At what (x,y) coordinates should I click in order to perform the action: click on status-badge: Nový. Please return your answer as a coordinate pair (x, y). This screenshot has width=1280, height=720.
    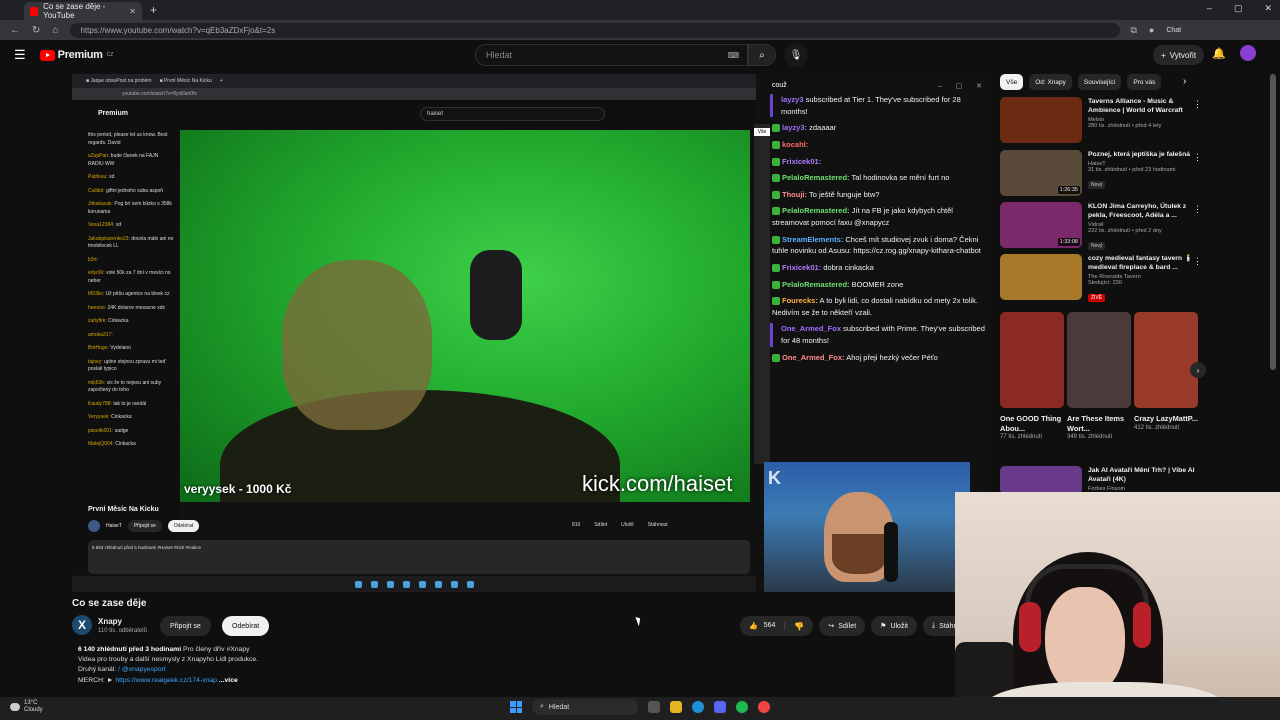
    Looking at the image, I should click on (1097, 246).